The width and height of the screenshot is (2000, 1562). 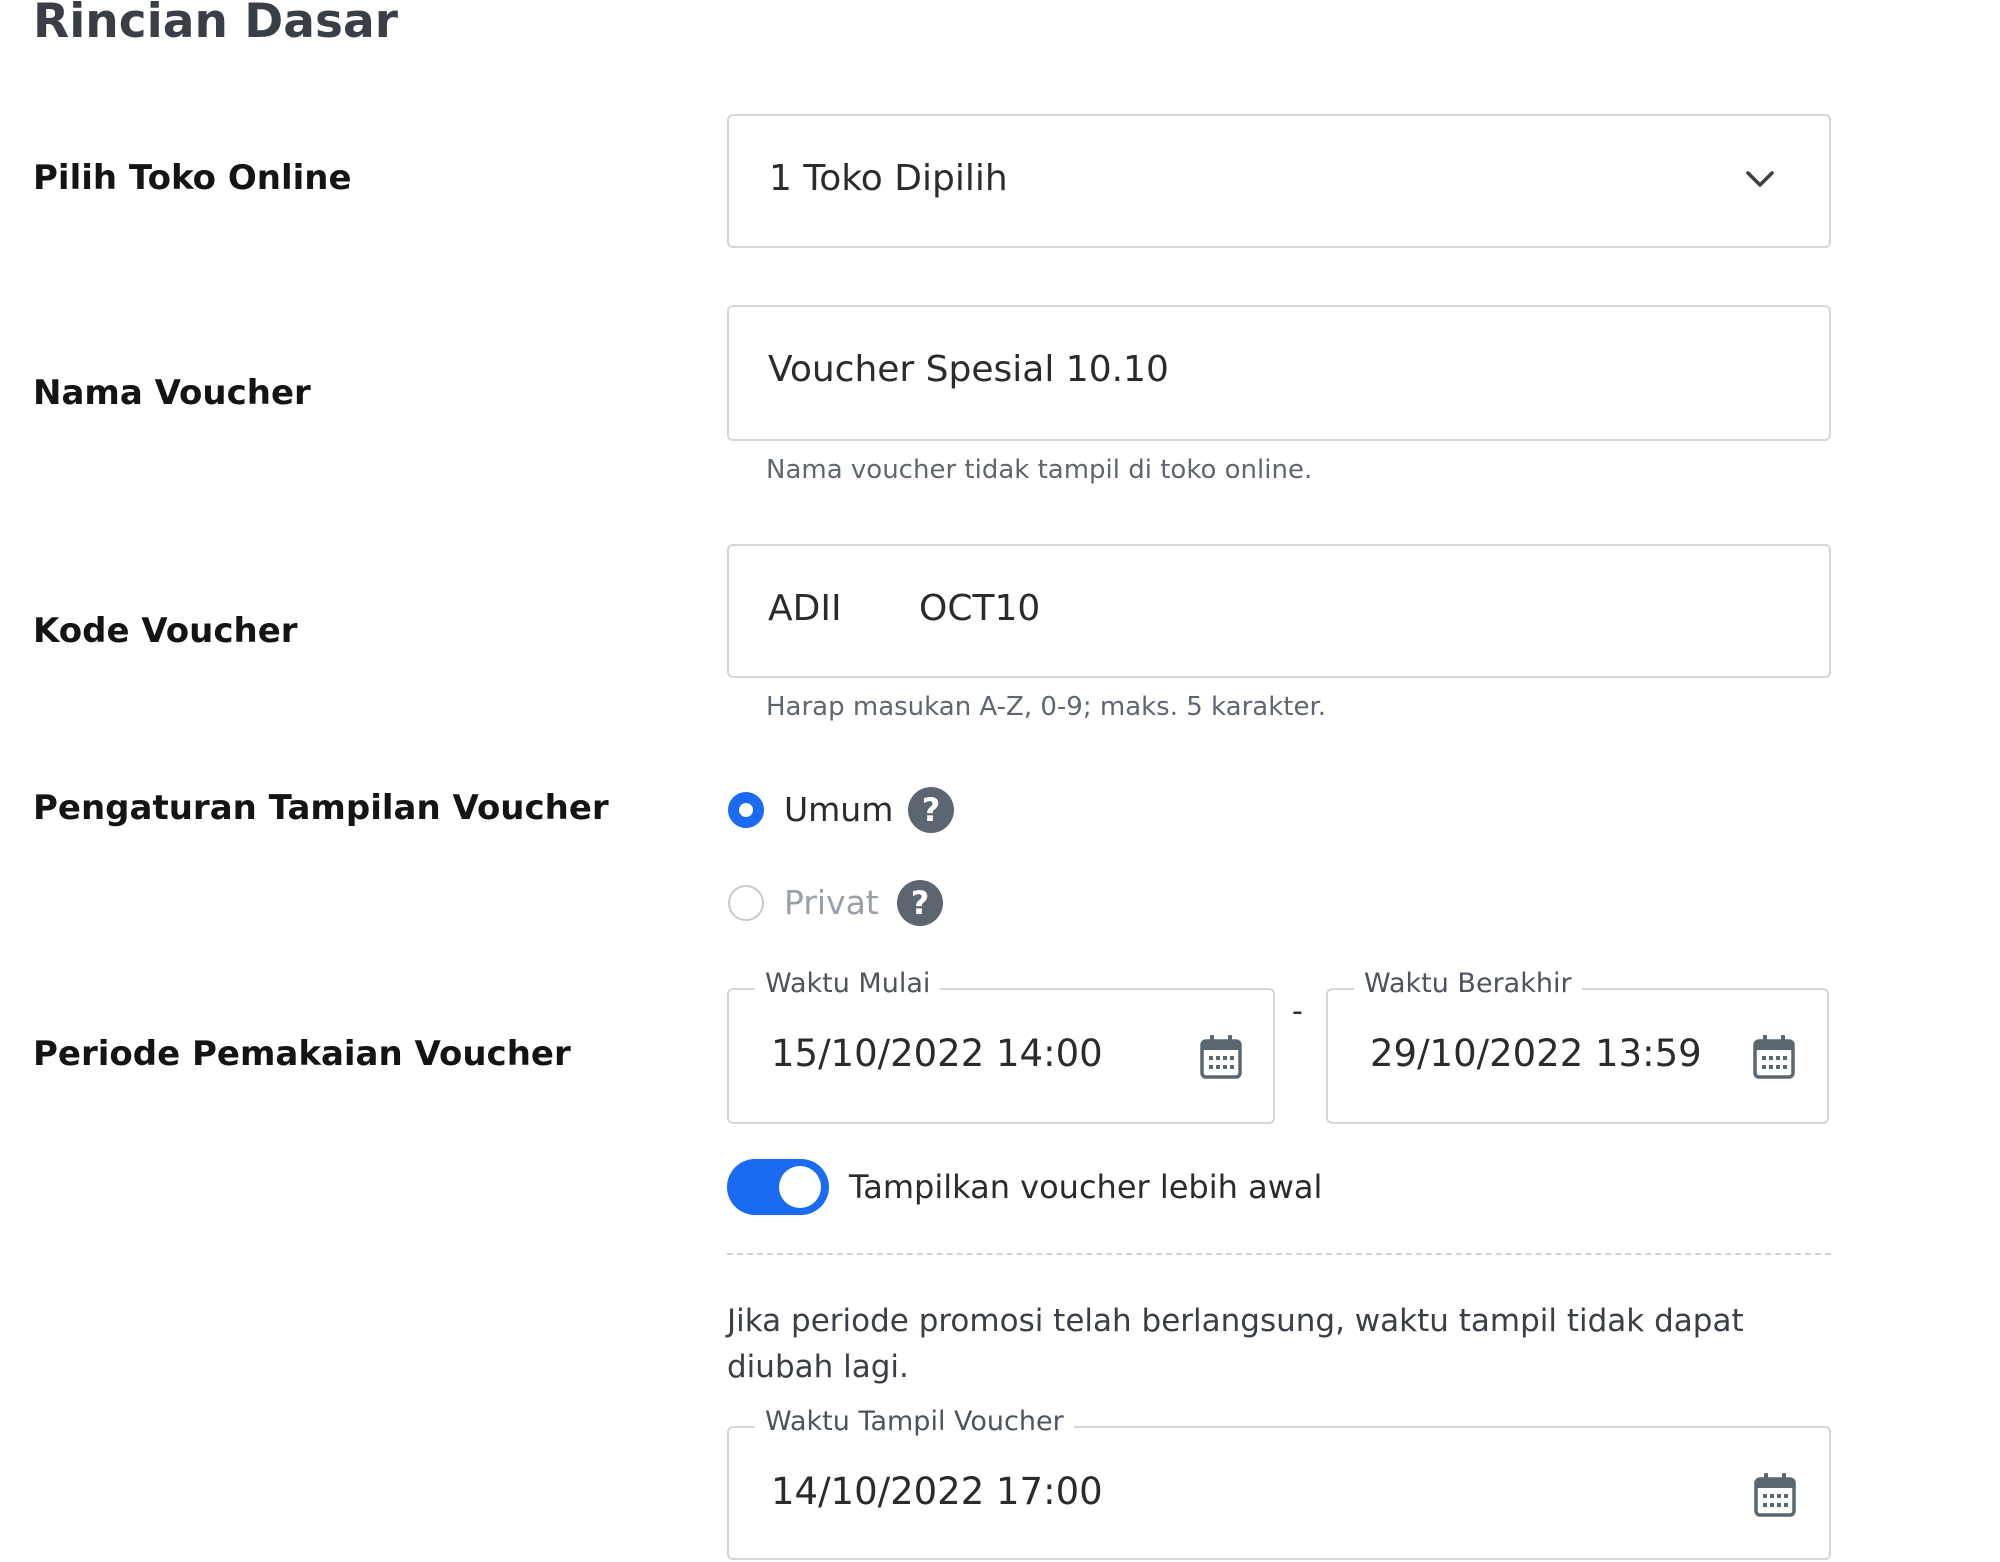 What do you see at coordinates (746, 810) in the screenshot?
I see `radio-umum` at bounding box center [746, 810].